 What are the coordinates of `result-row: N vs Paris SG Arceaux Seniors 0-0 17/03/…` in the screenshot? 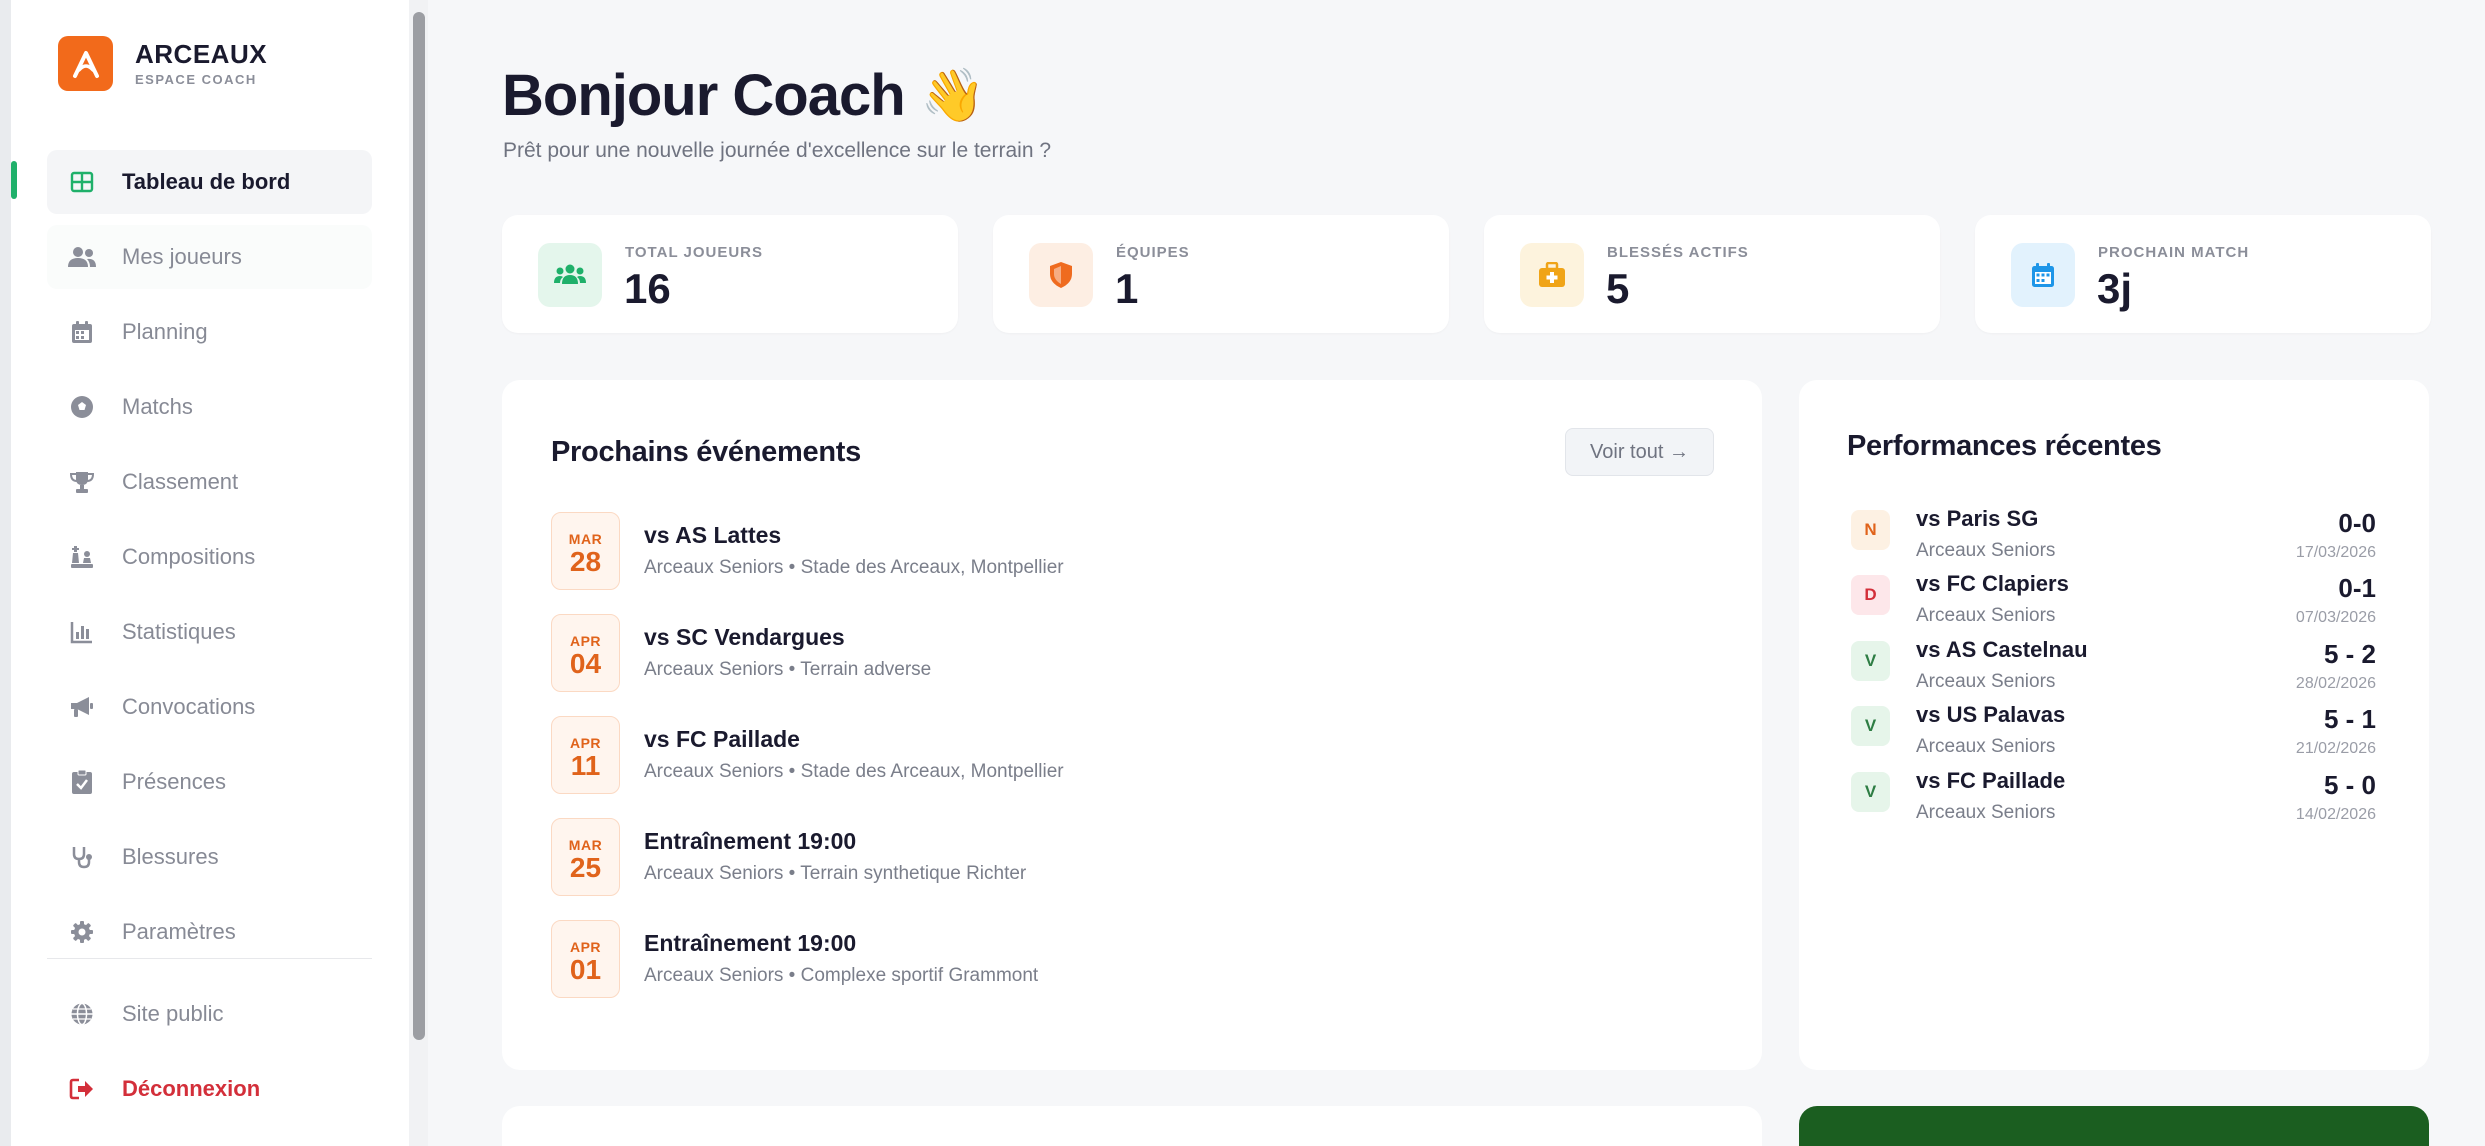 It's located at (2113, 539).